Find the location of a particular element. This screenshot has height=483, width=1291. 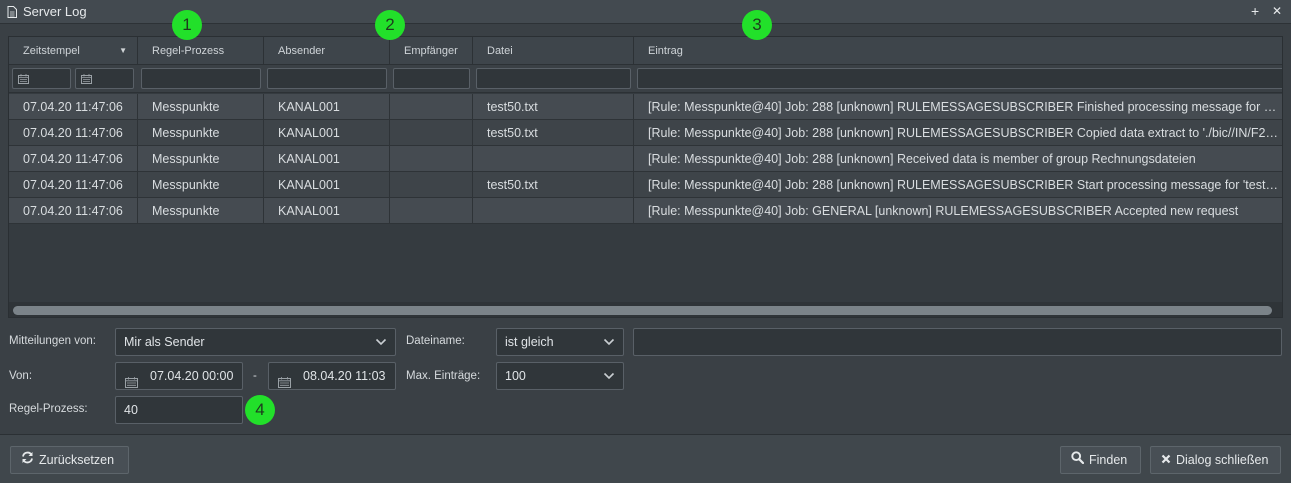

dialog-footer: Zurücksetzen Finden Dialog schließen is located at coordinates (645, 458).